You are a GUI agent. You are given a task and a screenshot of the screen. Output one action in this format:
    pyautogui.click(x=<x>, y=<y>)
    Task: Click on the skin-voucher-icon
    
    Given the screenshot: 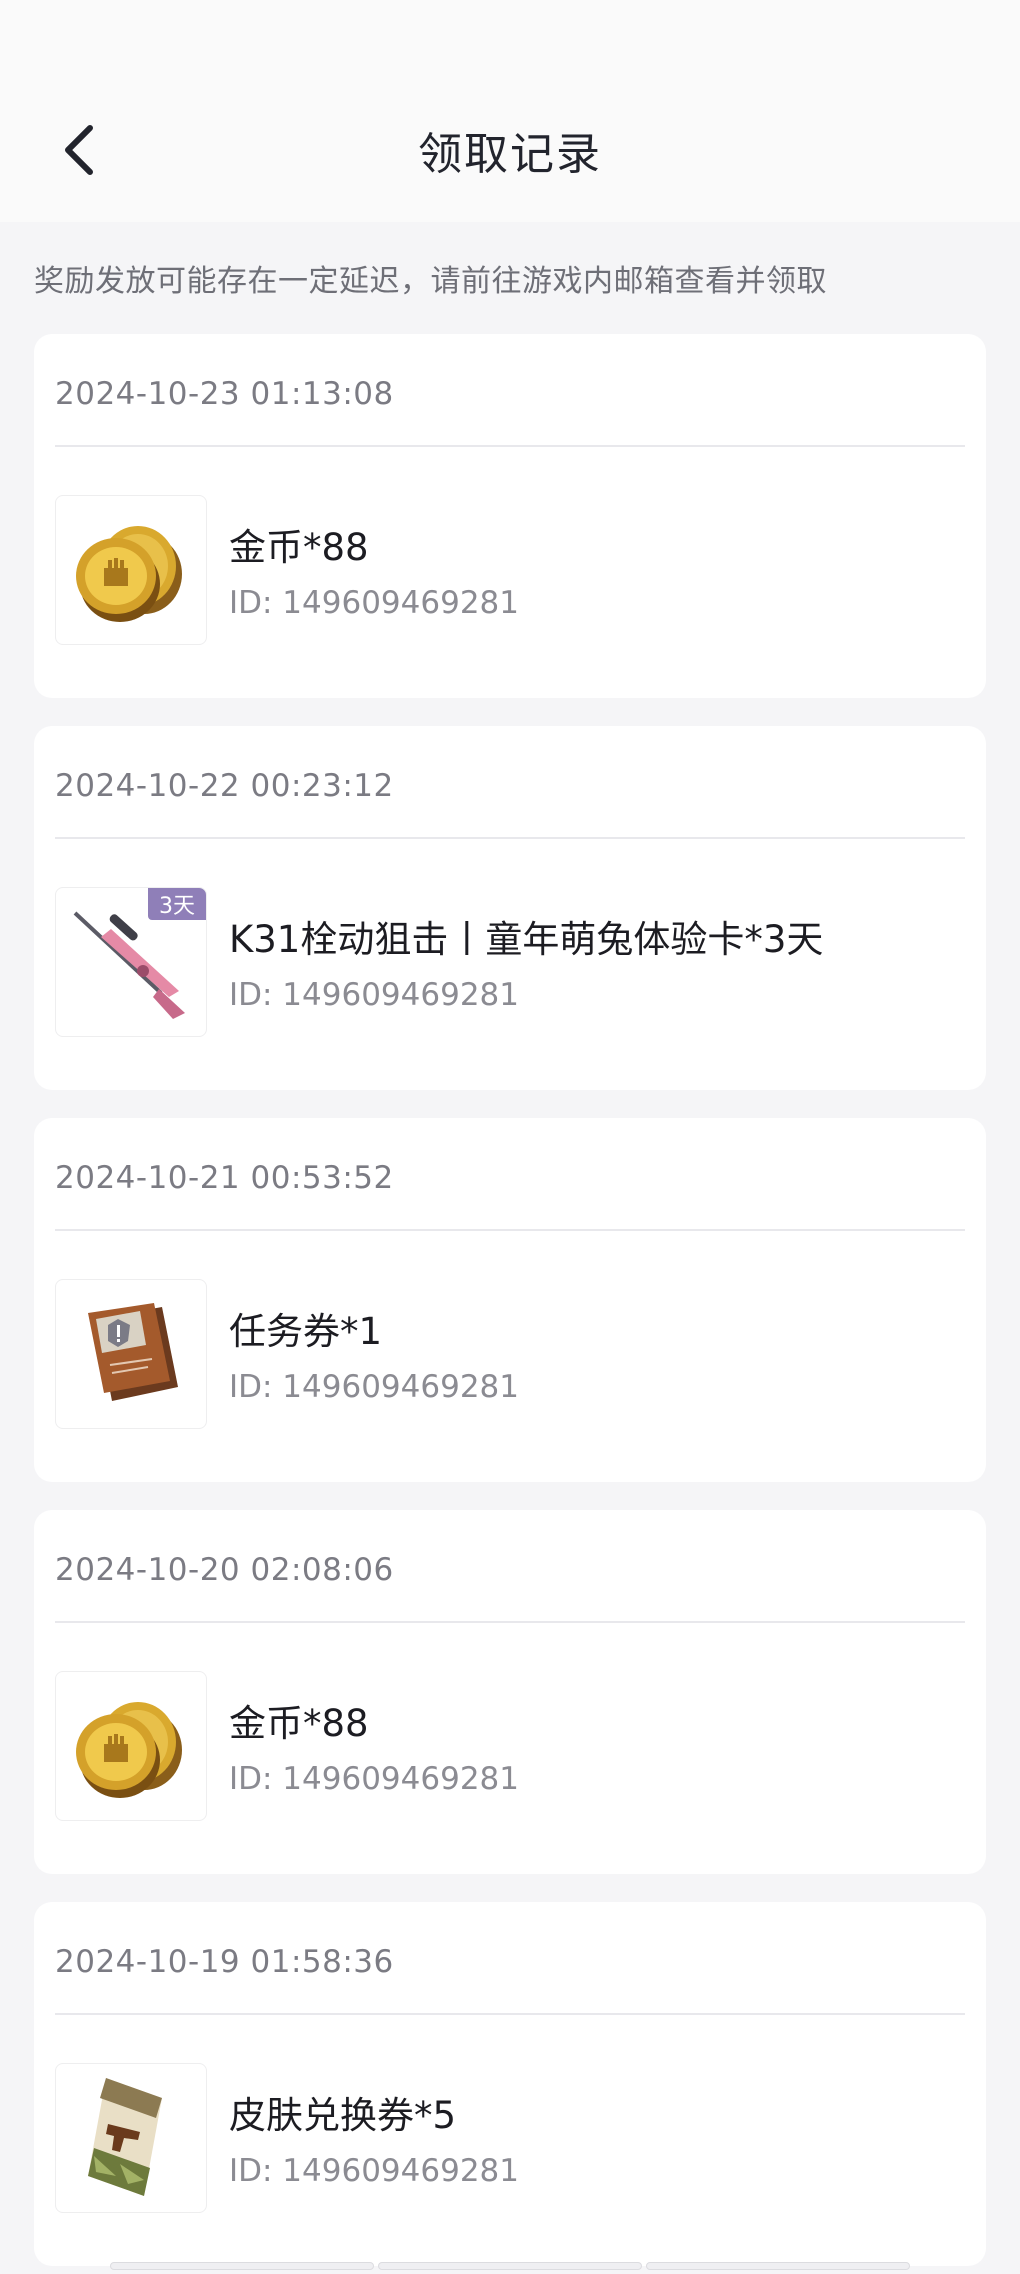 What is the action you would take?
    pyautogui.click(x=125, y=2137)
    